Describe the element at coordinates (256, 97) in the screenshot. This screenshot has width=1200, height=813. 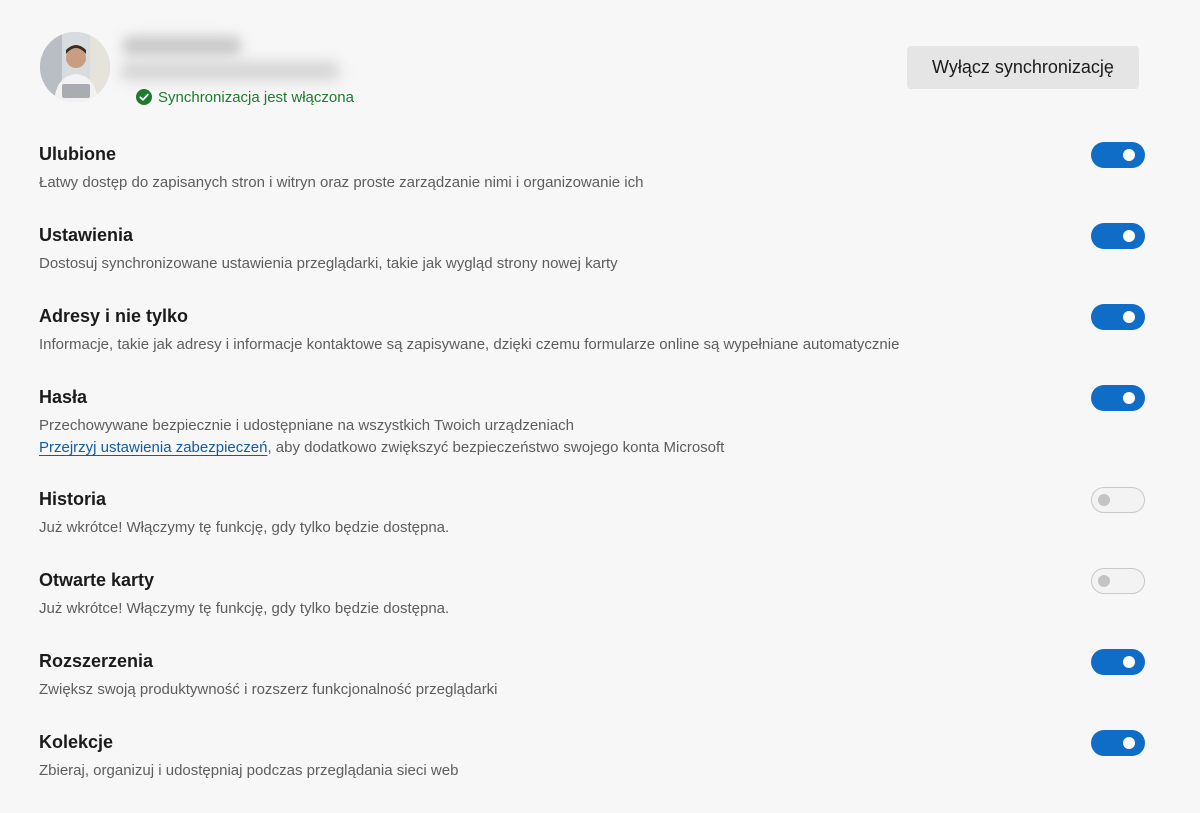
I see `sync-status-text: Synchronizacja jest włączona` at that location.